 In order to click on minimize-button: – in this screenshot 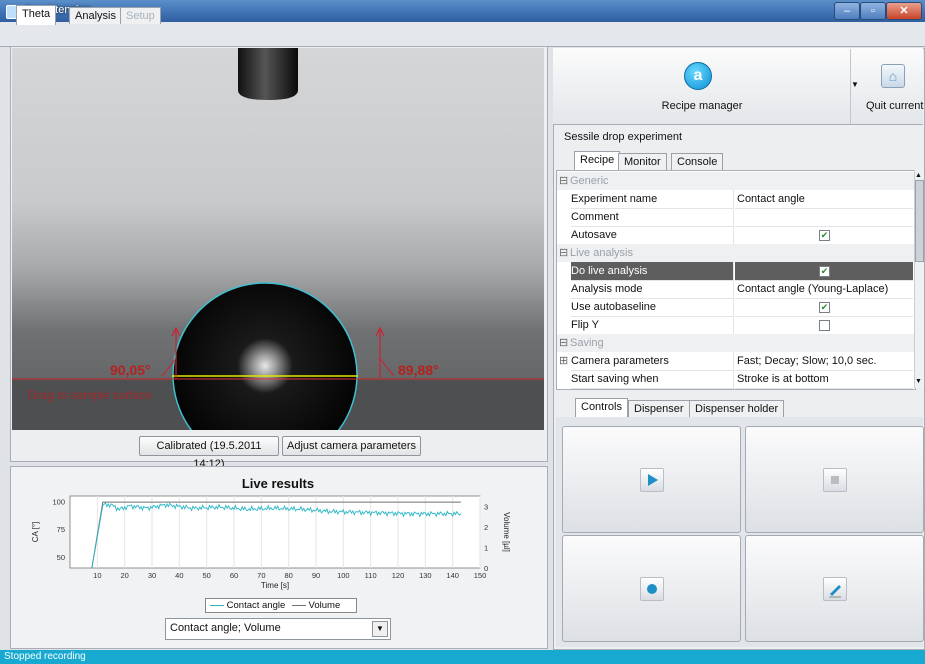, I will do `click(847, 11)`.